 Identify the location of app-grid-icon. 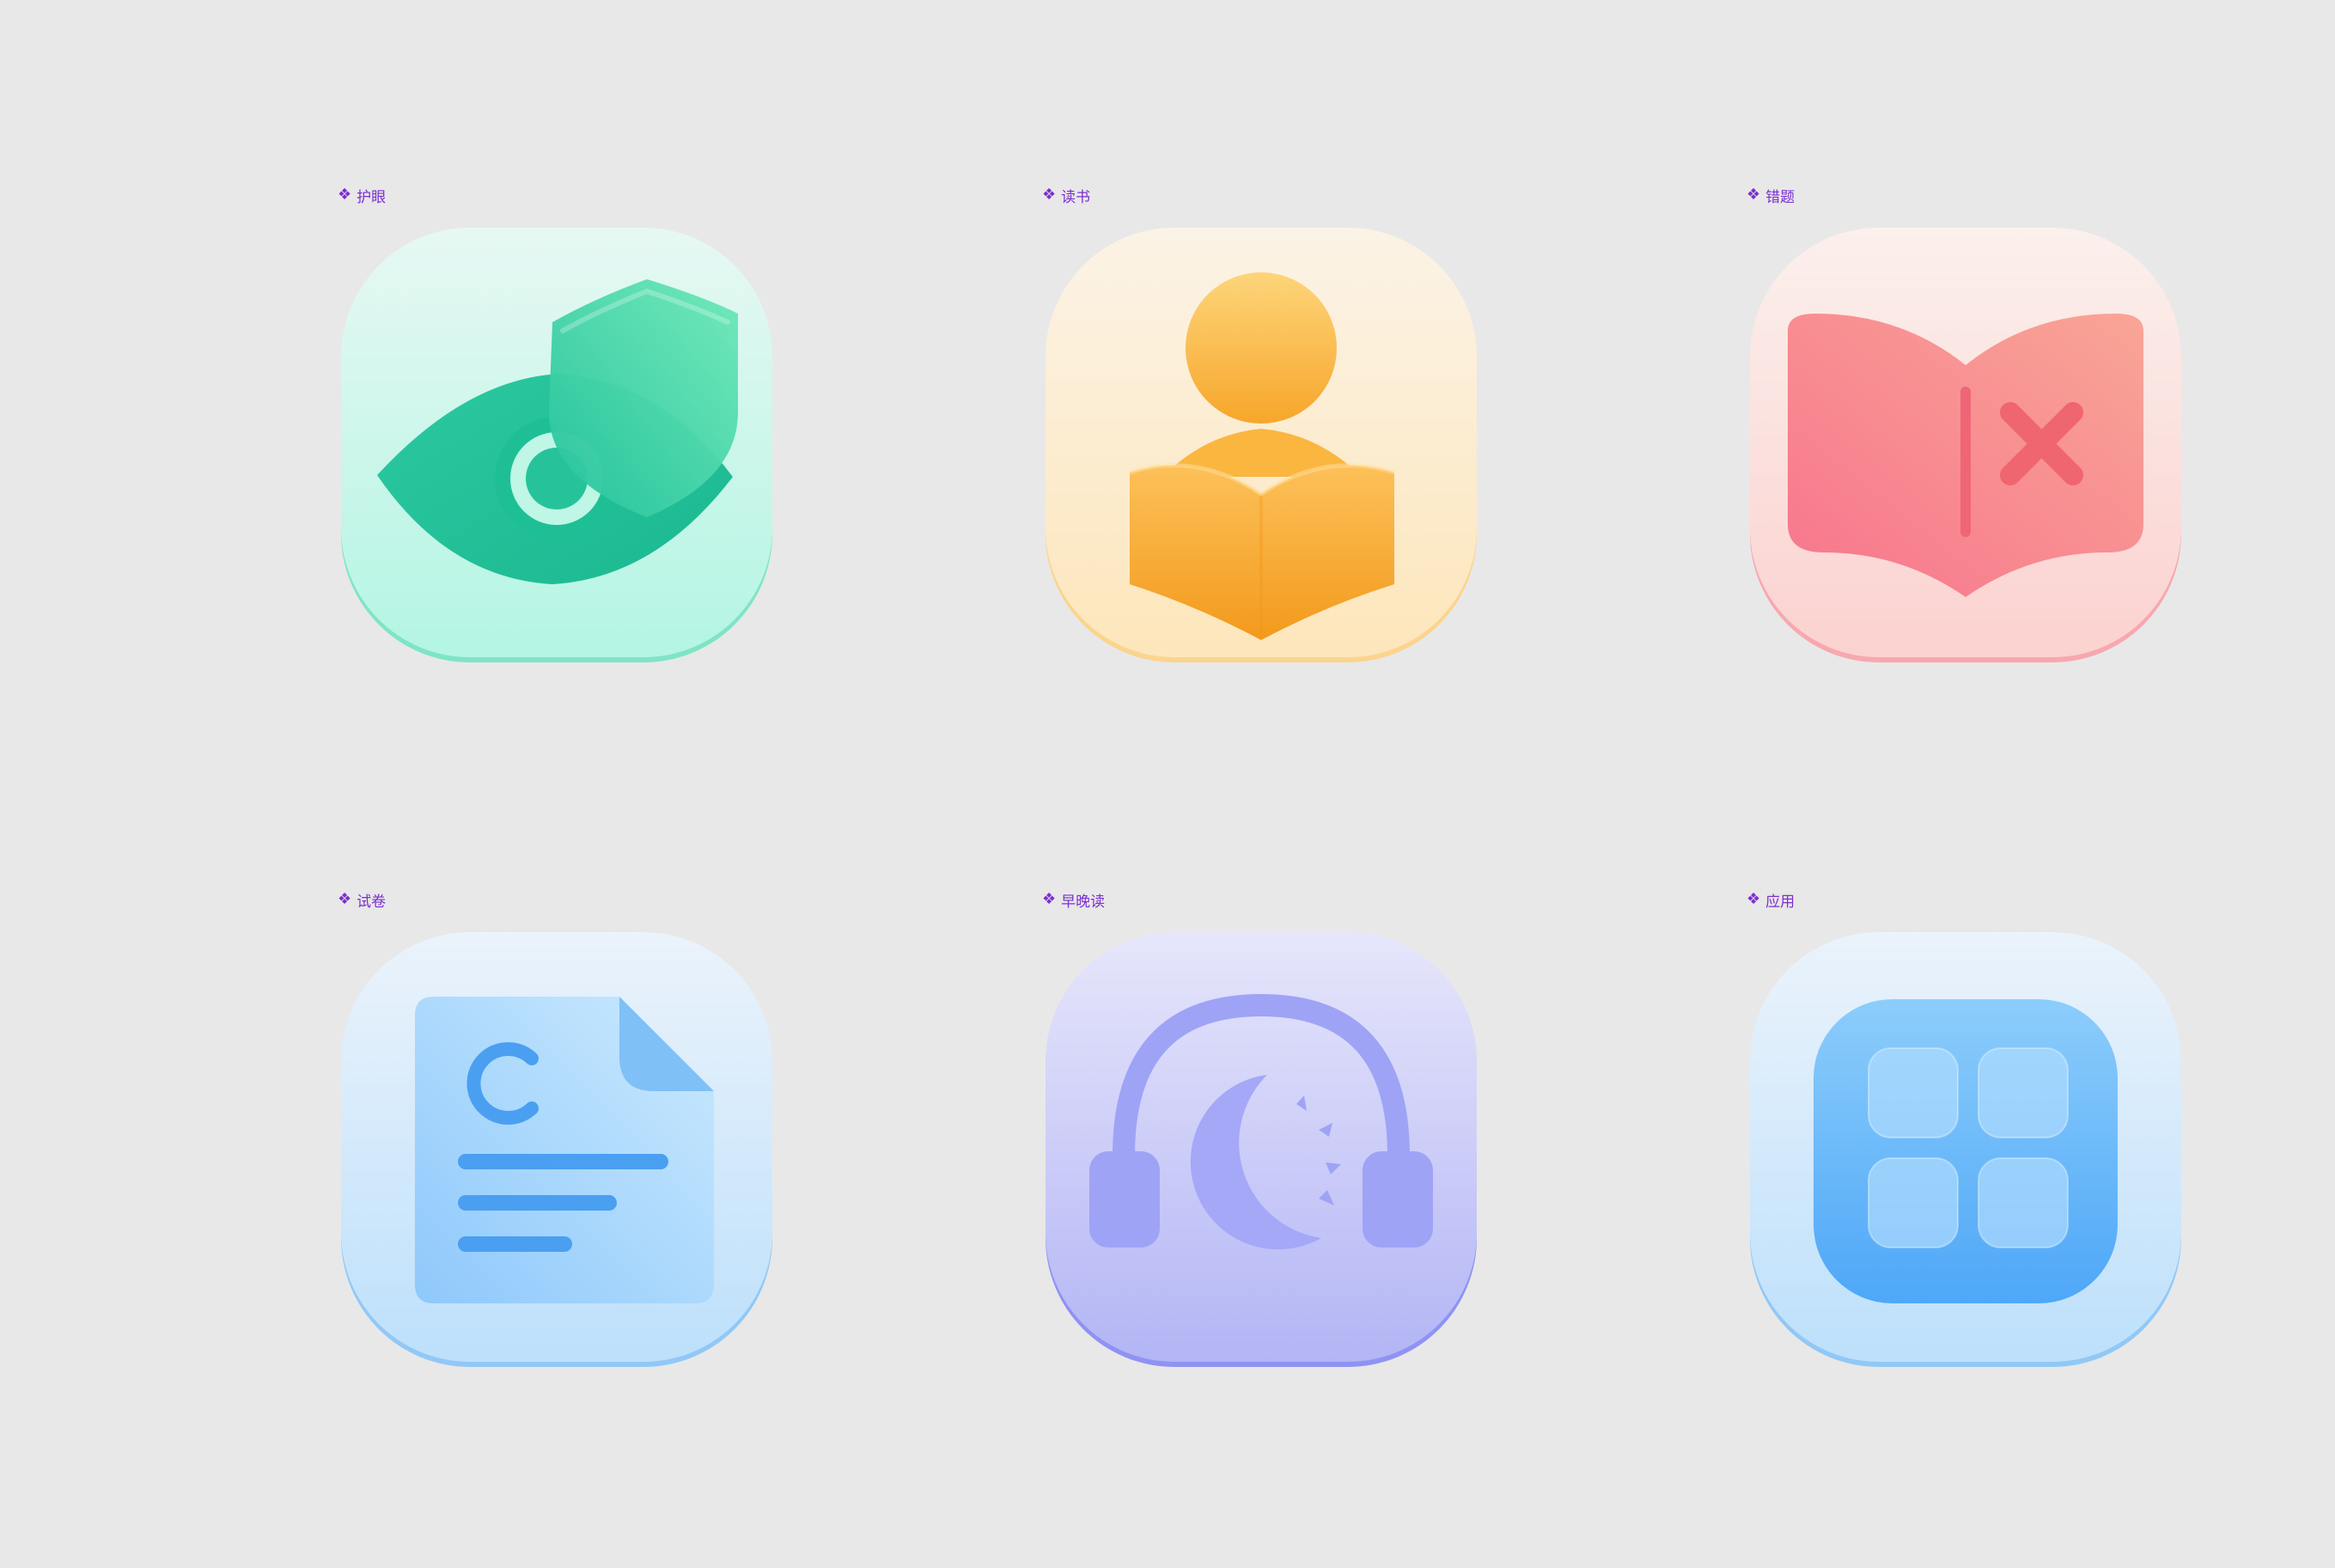
(1966, 1151).